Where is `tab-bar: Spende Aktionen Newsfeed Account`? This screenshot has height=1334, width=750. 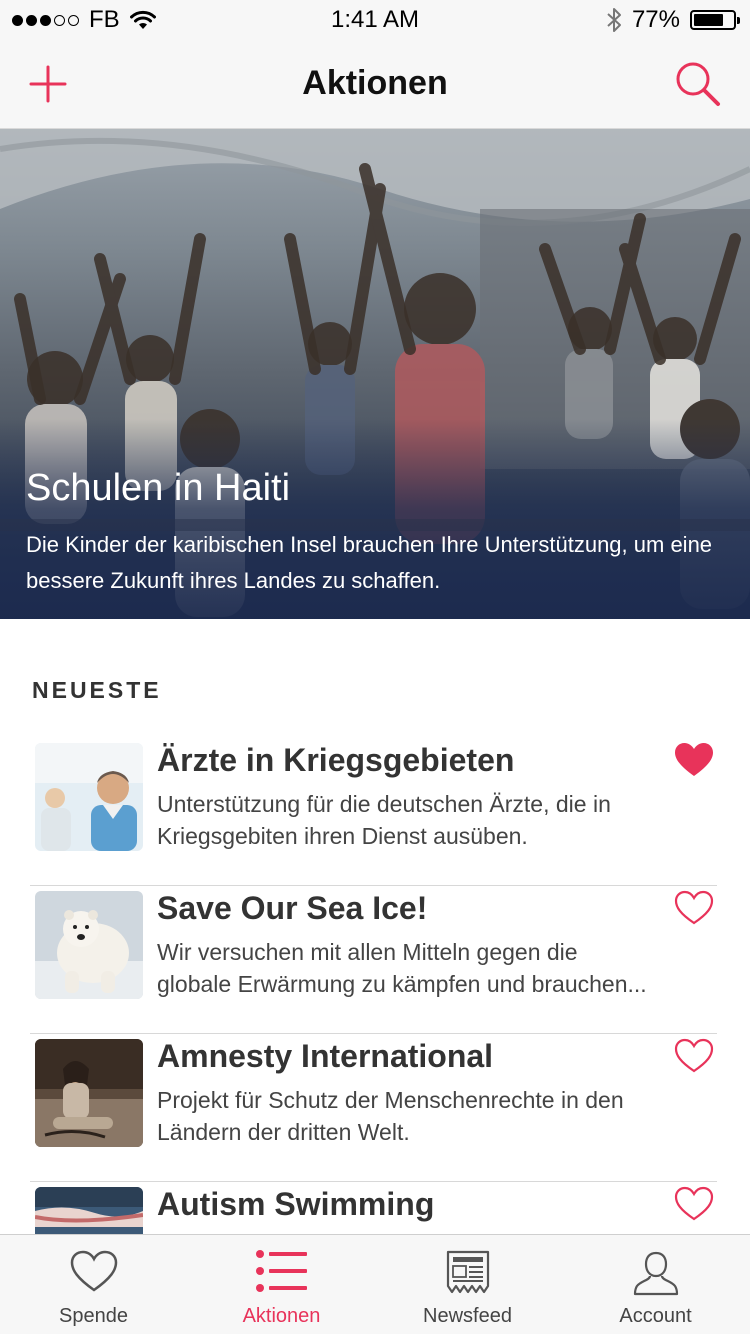 tab-bar: Spende Aktionen Newsfeed Account is located at coordinates (375, 1284).